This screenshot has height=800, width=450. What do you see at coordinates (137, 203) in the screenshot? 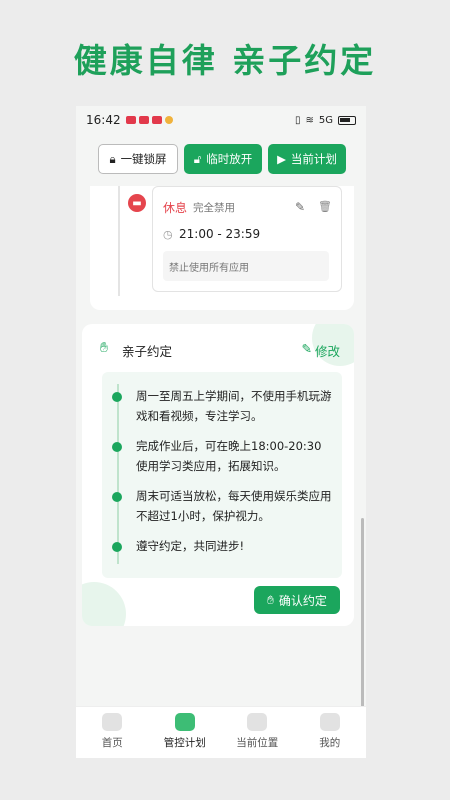
I see `bed-icon: ▬` at bounding box center [137, 203].